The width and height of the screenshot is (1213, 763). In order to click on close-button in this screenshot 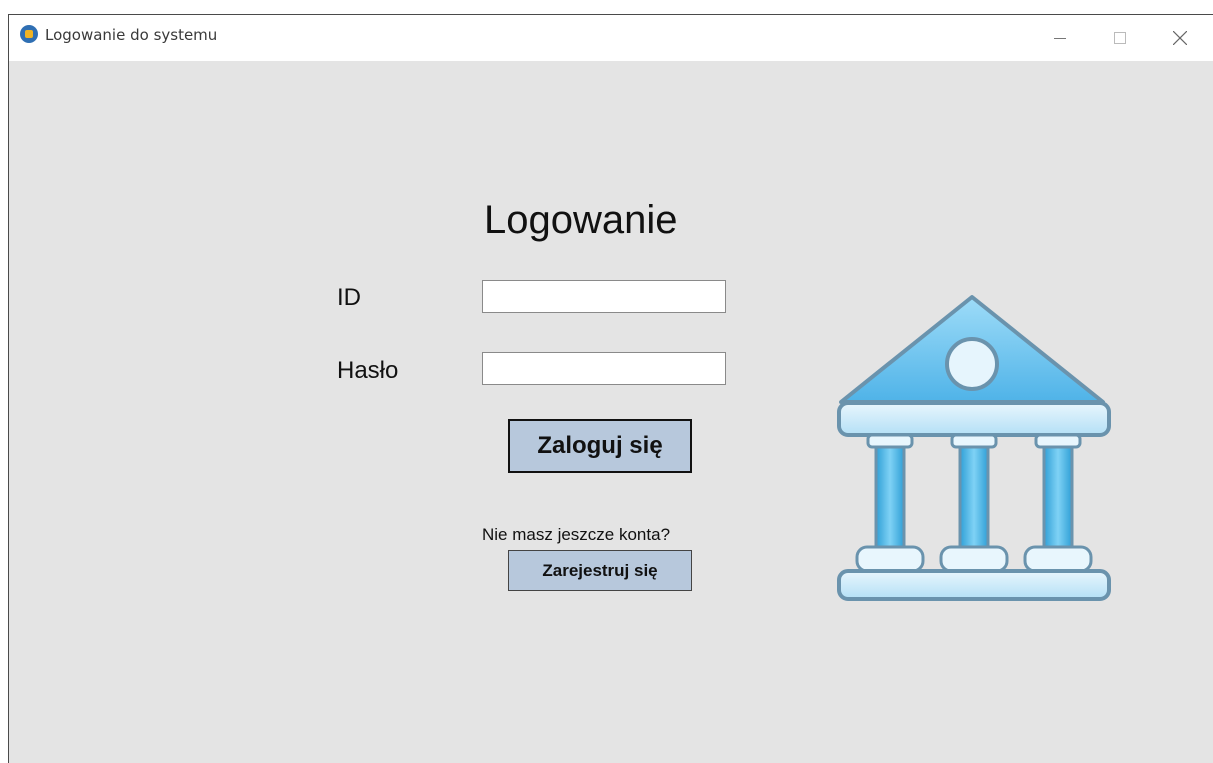, I will do `click(1180, 38)`.